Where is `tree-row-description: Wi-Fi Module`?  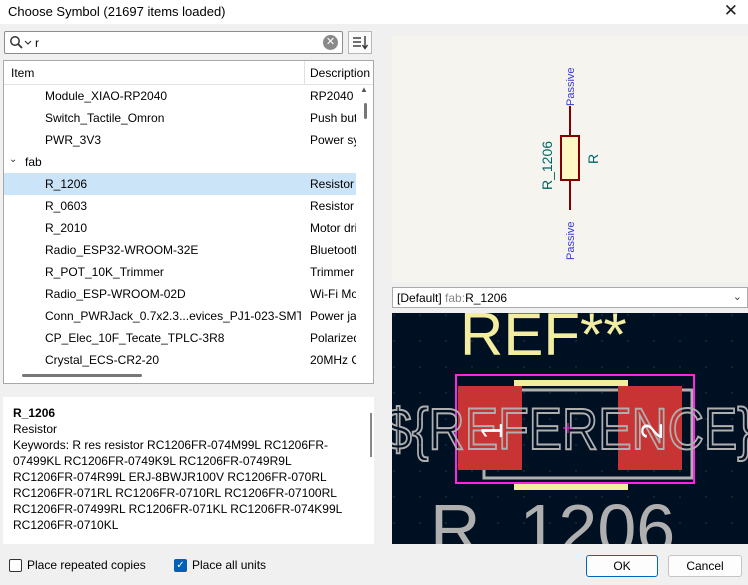 tree-row-description: Wi-Fi Module is located at coordinates (333, 294).